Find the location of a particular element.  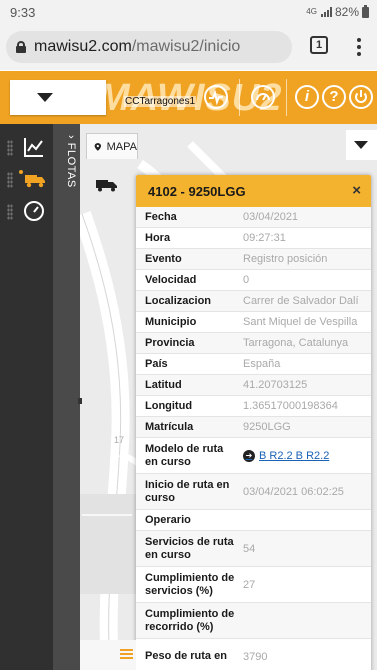

sidebar is located at coordinates (26, 397).